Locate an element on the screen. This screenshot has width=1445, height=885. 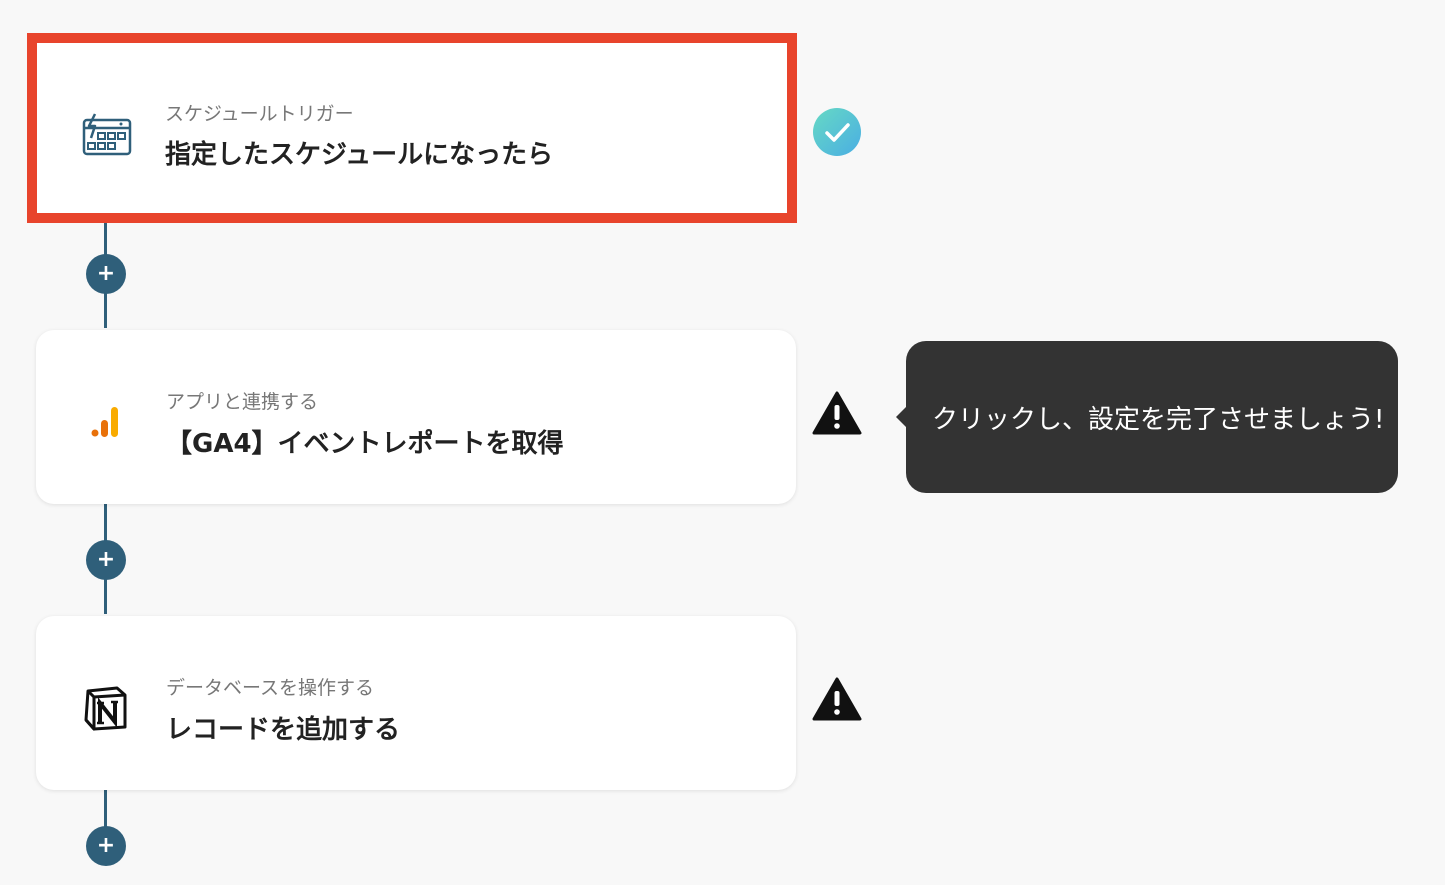
step-card-notion-add-record: データベースを操作する レコードを追加する is located at coordinates (416, 703).